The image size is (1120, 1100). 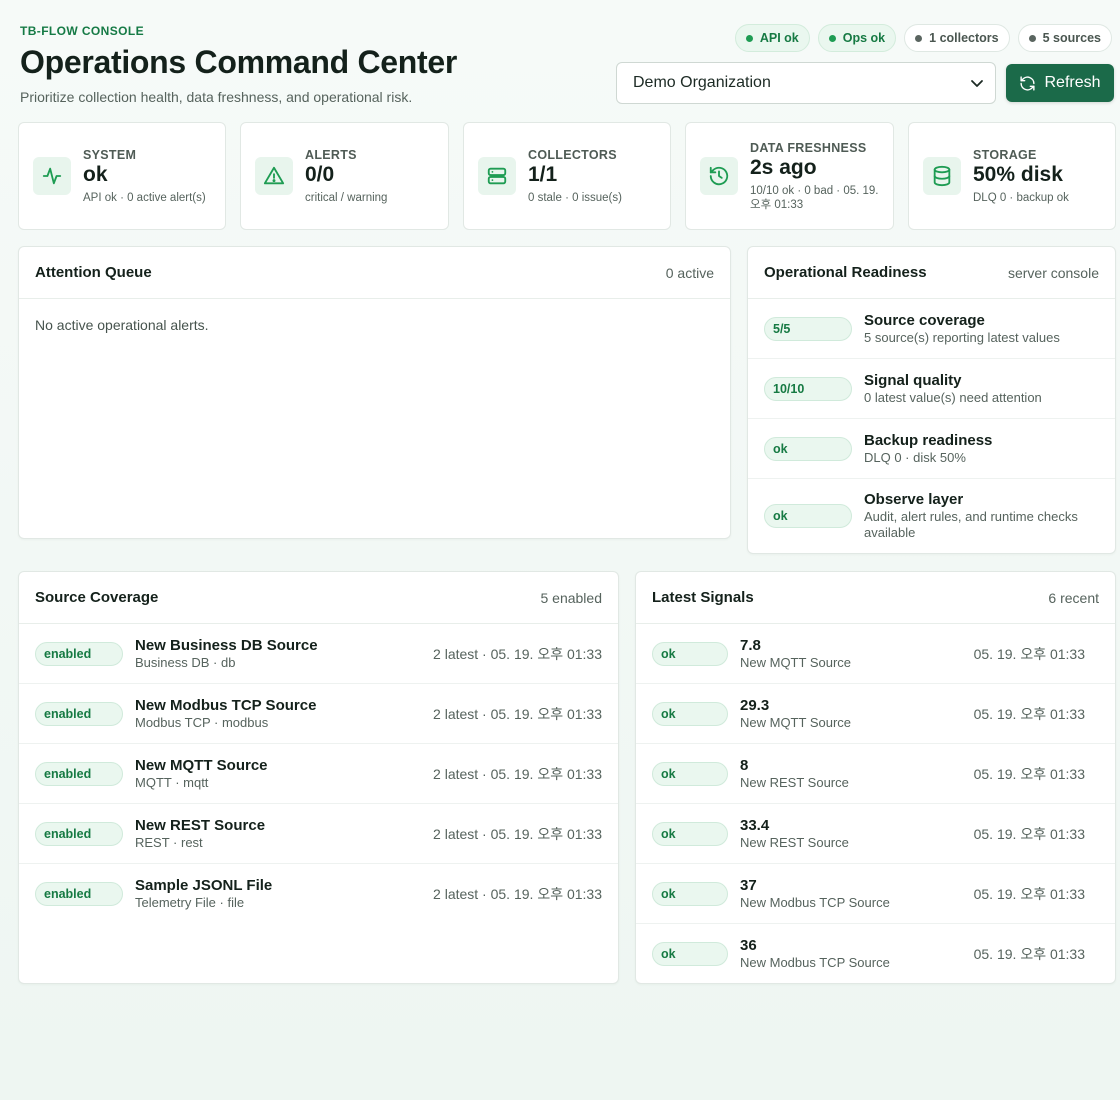 I want to click on row-text: Sample JSONL File Telemetry File · file, so click(x=203, y=894).